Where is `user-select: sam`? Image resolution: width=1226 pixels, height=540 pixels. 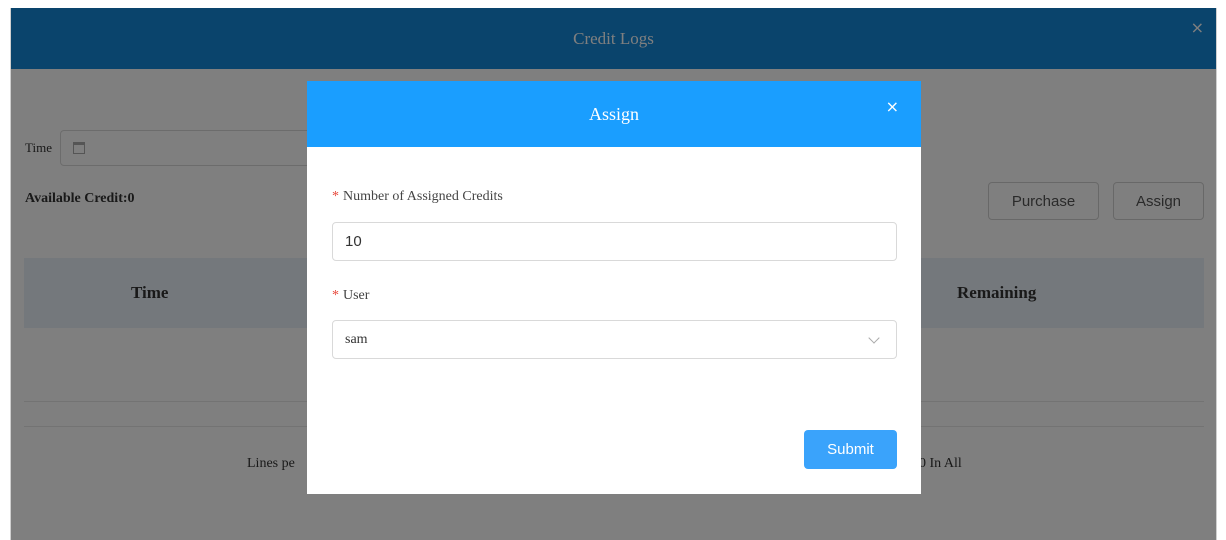
user-select: sam is located at coordinates (614, 339).